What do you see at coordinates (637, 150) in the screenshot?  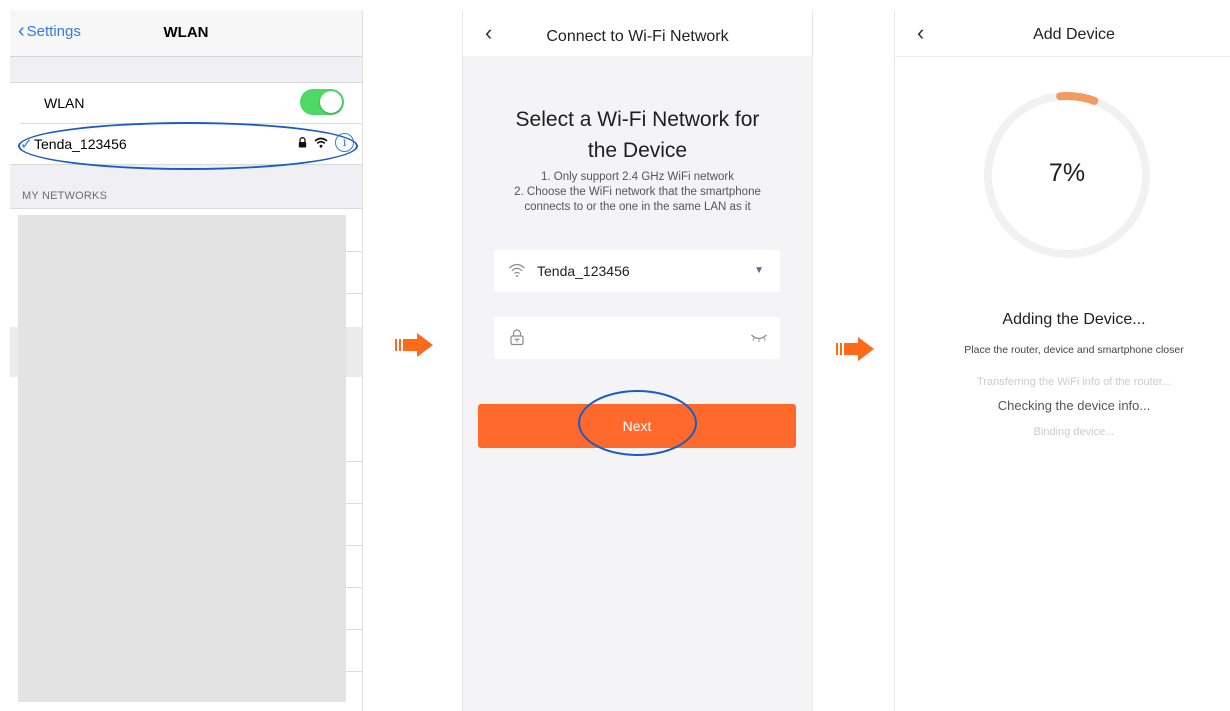 I see `heading-line: the Device` at bounding box center [637, 150].